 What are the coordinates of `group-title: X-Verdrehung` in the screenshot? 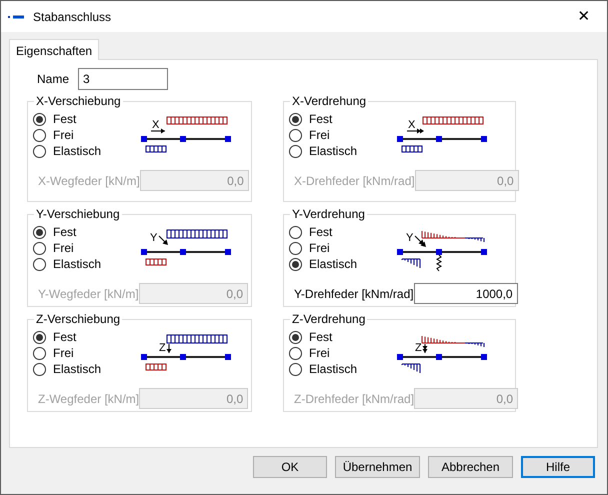 It's located at (329, 101).